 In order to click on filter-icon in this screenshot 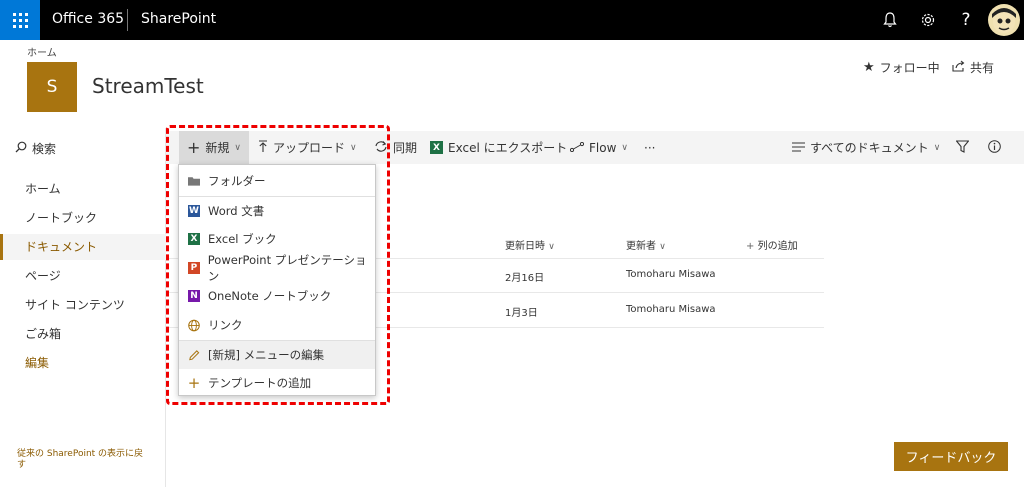, I will do `click(962, 147)`.